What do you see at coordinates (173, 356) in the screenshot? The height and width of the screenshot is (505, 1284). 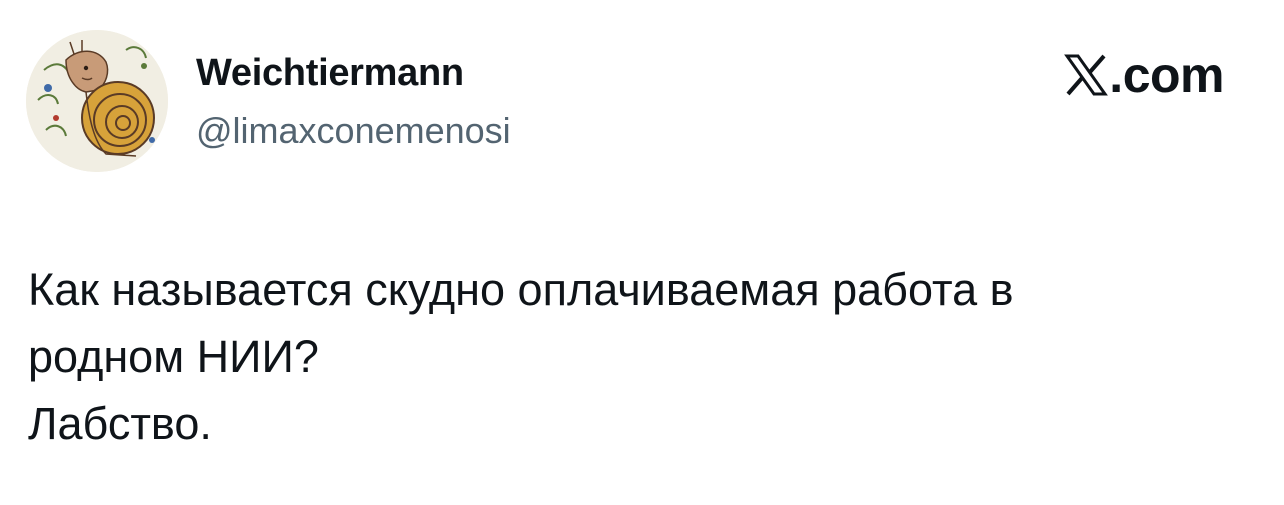 I see `tweet-line: родном НИИ?` at bounding box center [173, 356].